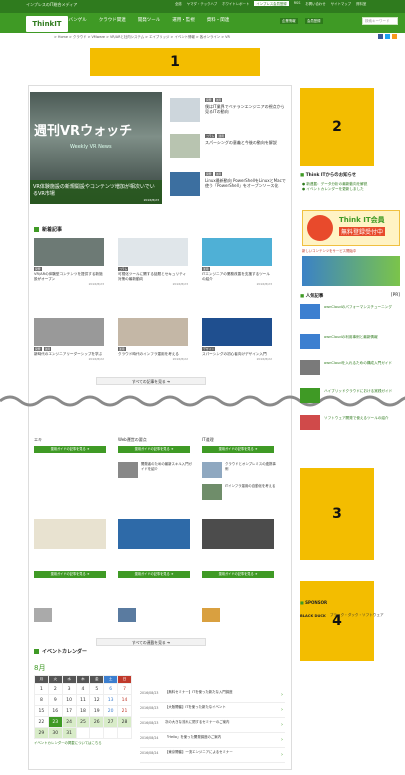  I want to click on top-link: RSS, so click(297, 3).